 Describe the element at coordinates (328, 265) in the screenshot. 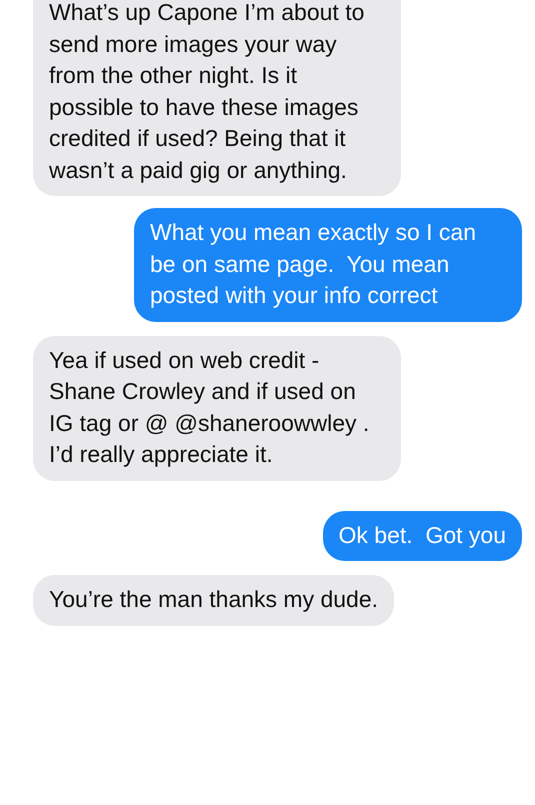

I see `message-bubble: What you mean exactly so I can be on same page. You mean posted with your info correct` at that location.